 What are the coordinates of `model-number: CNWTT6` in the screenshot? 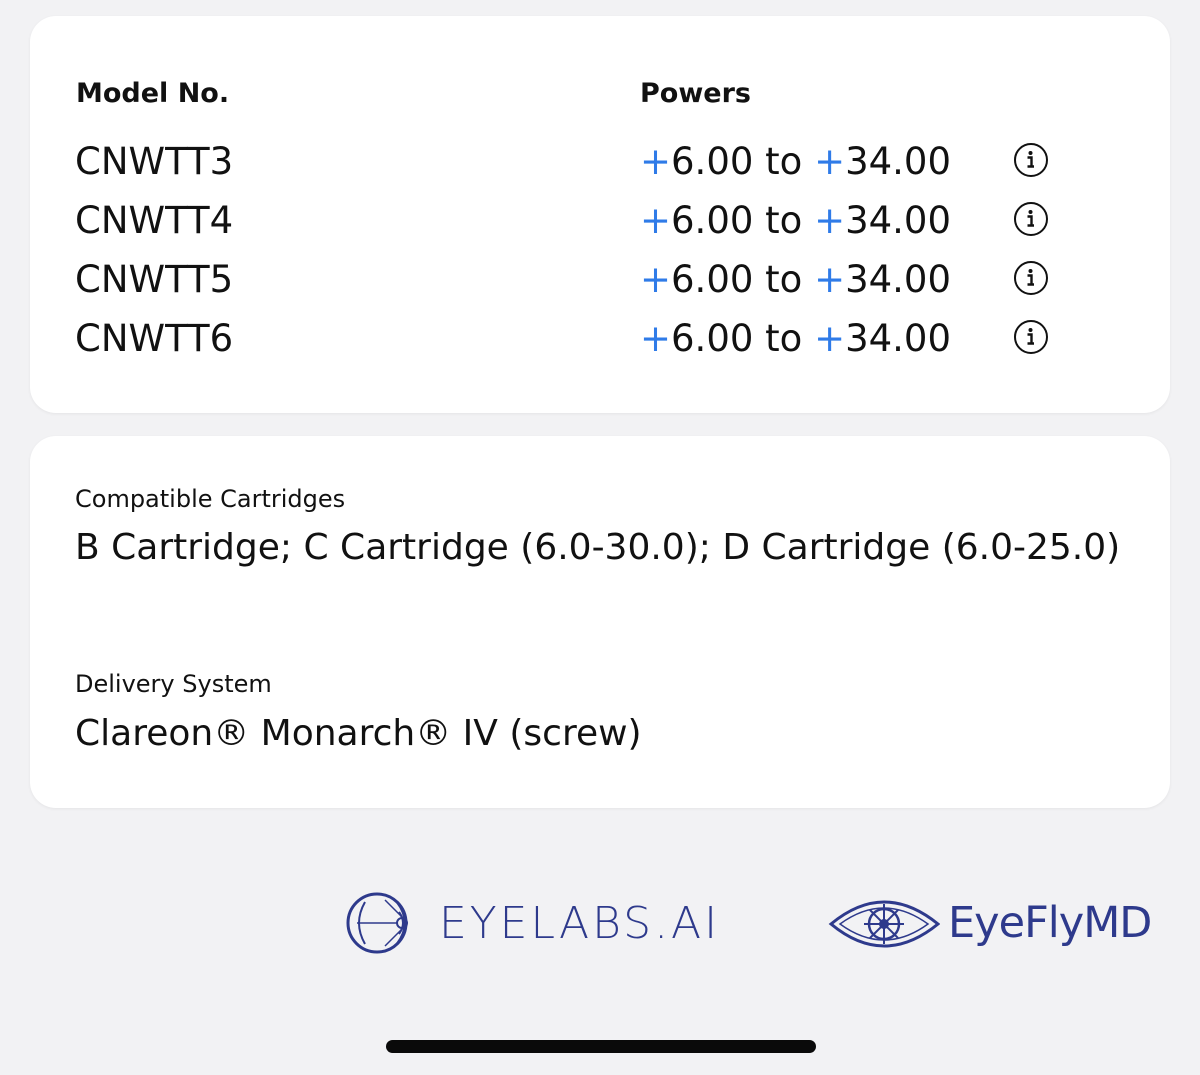 It's located at (154, 338).